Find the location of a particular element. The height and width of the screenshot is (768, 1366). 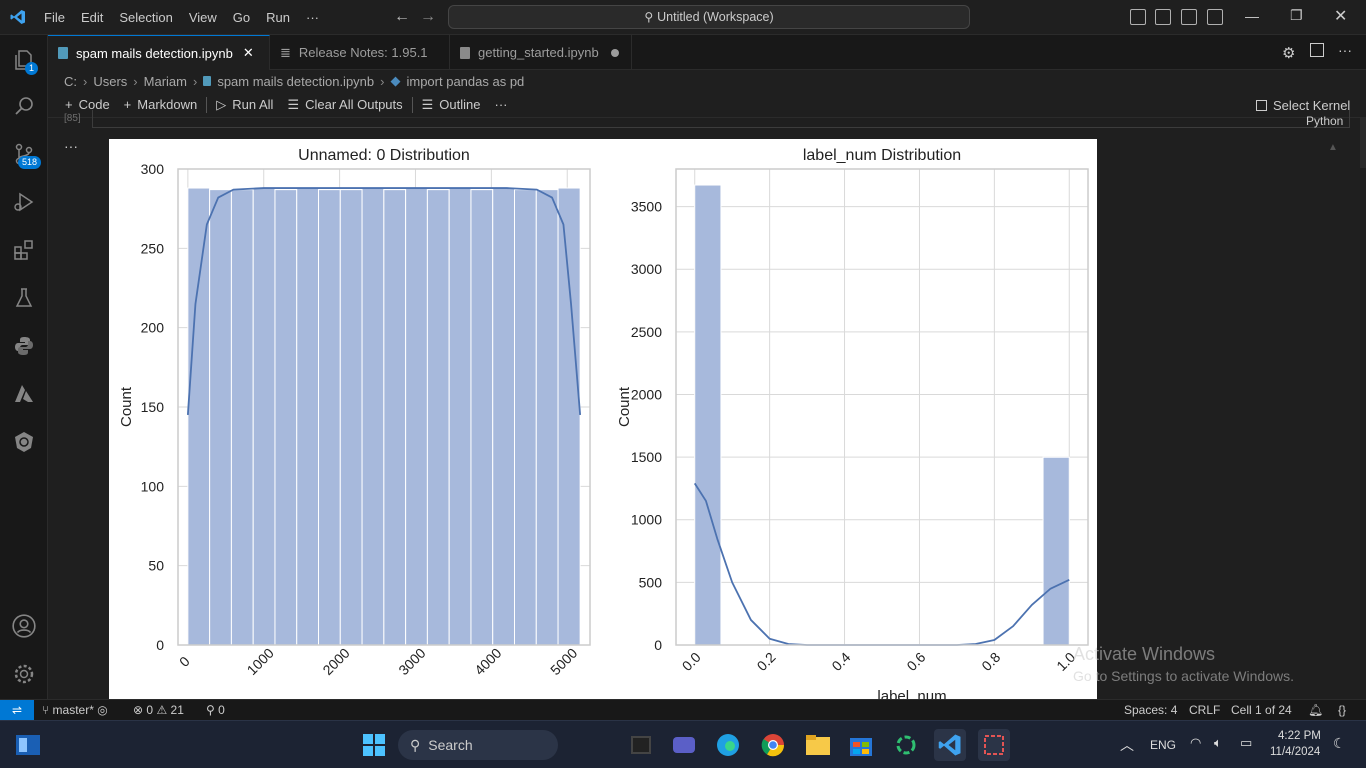

command-center-search: ⚲ Untitled (Workspace) is located at coordinates (709, 17).